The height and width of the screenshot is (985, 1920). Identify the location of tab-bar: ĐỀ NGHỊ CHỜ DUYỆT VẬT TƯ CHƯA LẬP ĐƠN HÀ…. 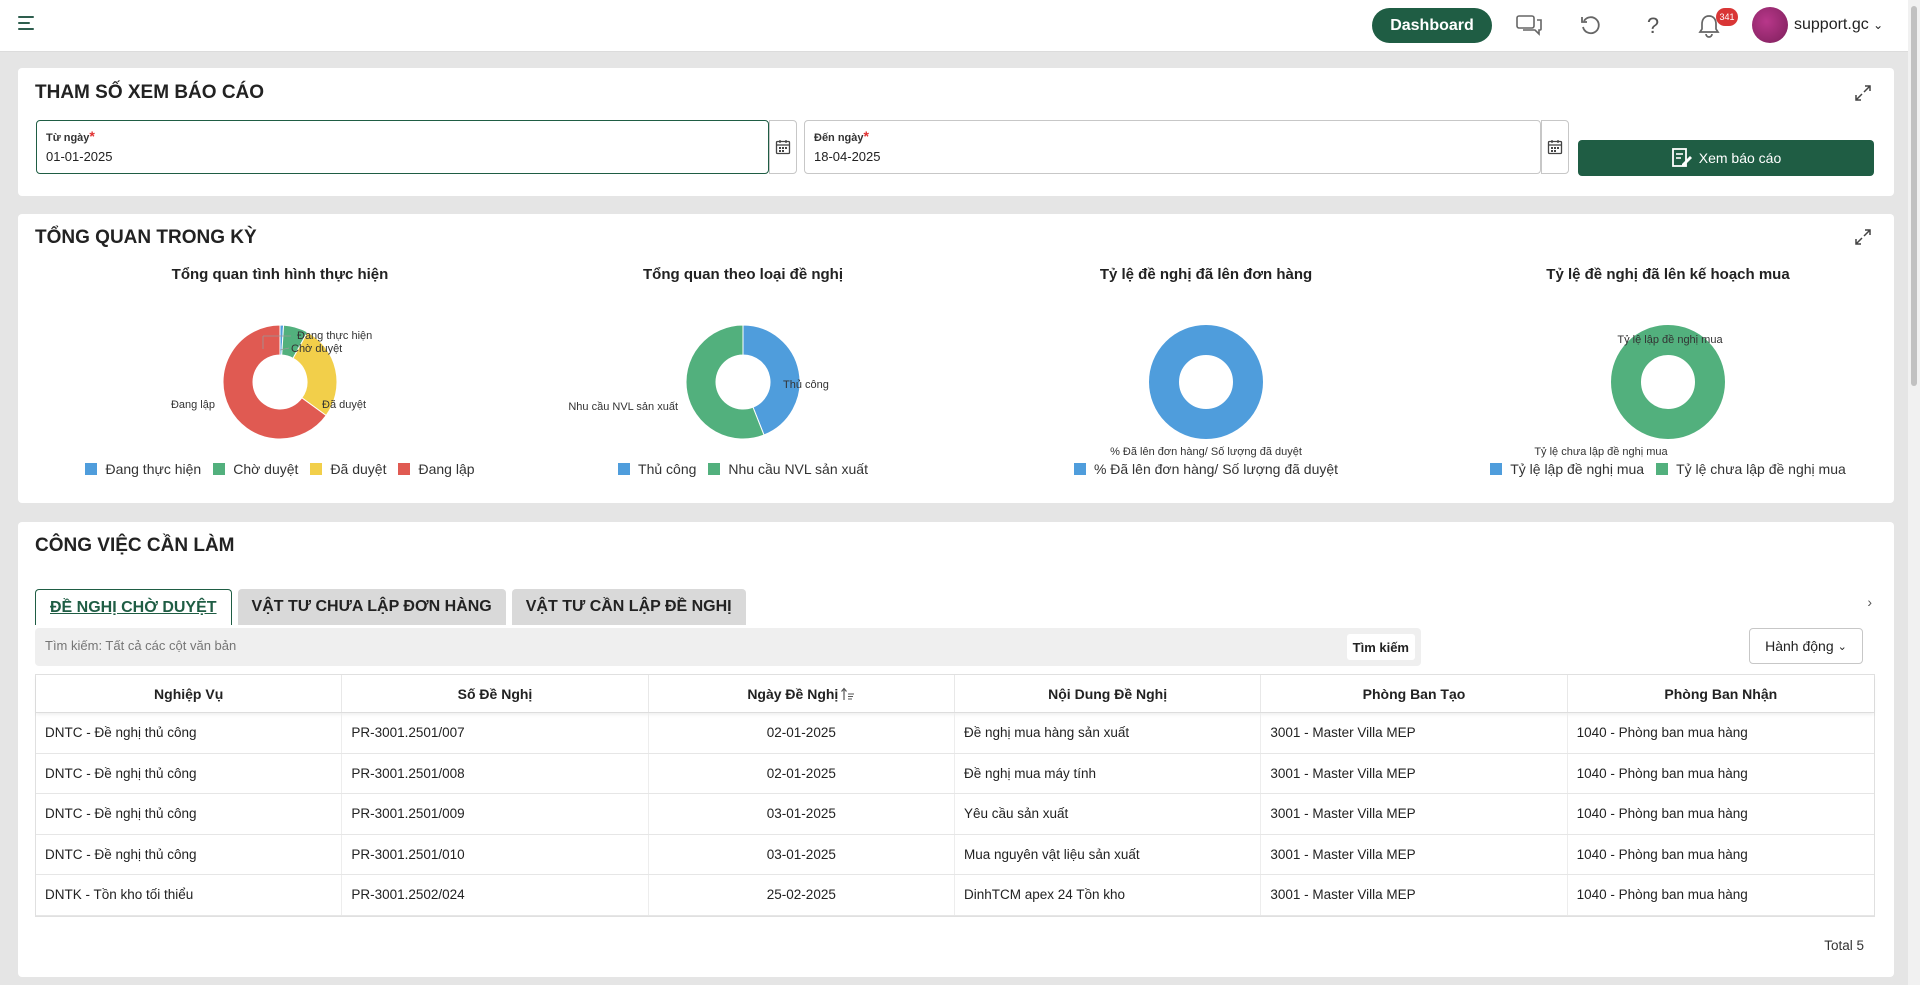
(390, 607).